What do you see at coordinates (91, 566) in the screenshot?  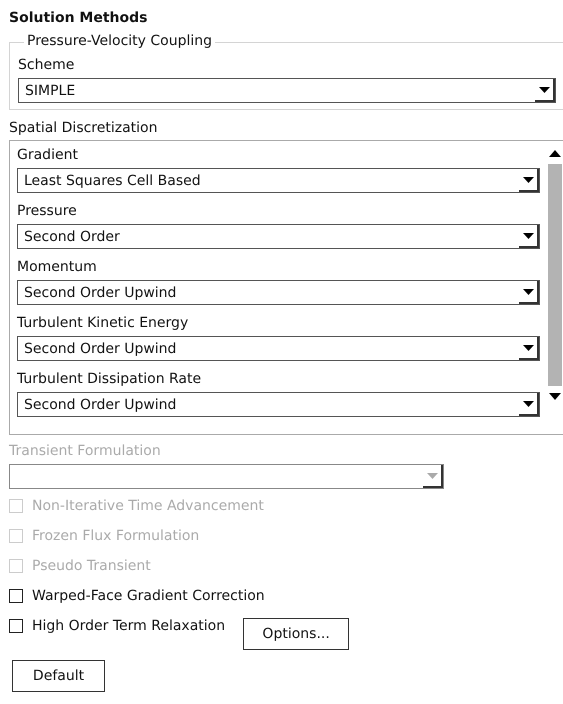 I see `checkbox-label: Pseudo Transient` at bounding box center [91, 566].